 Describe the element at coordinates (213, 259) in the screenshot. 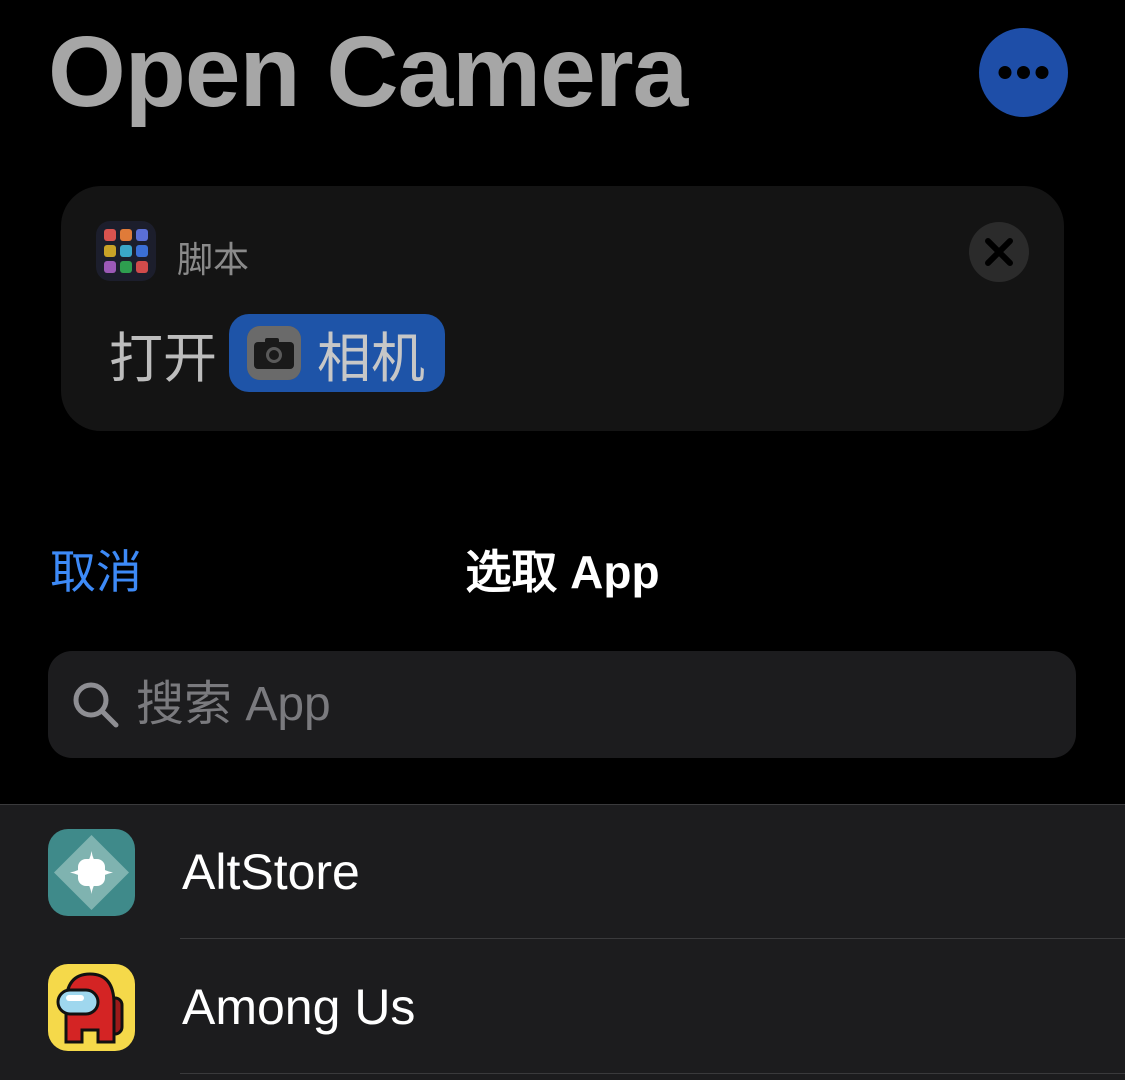

I see `category-label: 脚本` at that location.